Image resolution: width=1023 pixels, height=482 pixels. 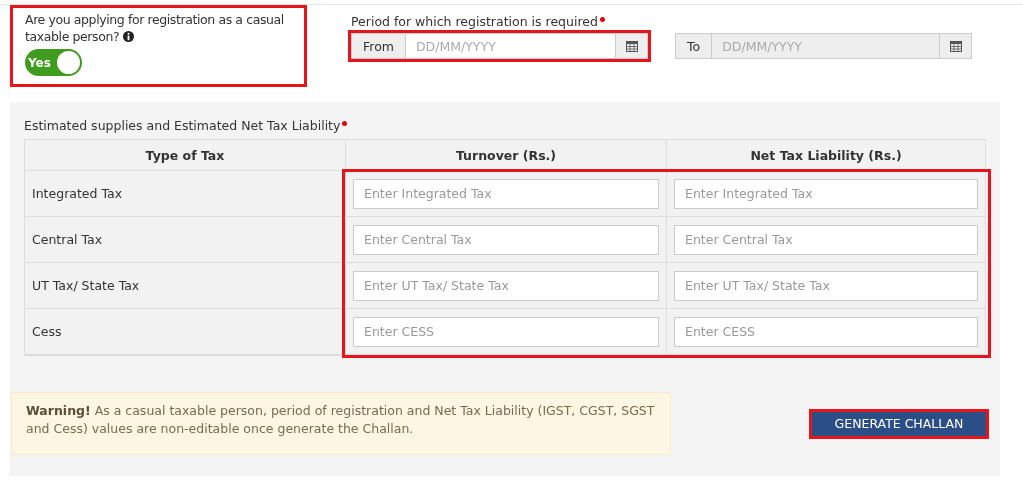 What do you see at coordinates (185, 194) in the screenshot?
I see `table-cell: Integrated Tax` at bounding box center [185, 194].